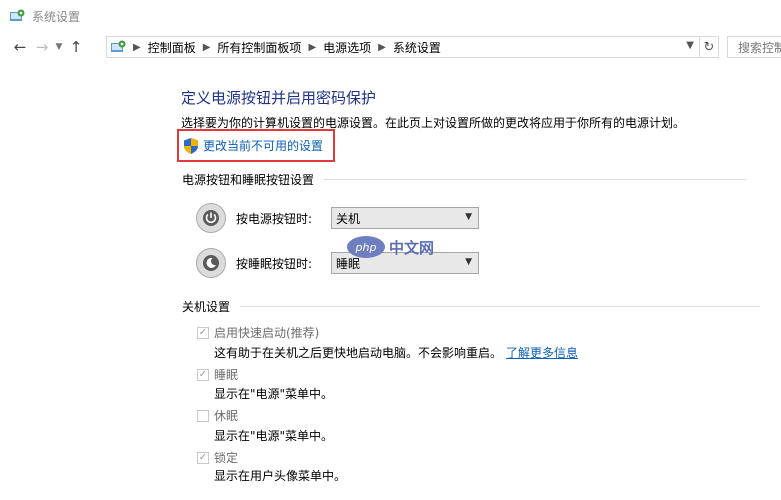 The height and width of the screenshot is (500, 781). What do you see at coordinates (274, 394) in the screenshot?
I see `sleep-option-description: 显示在"电源"菜单中。` at bounding box center [274, 394].